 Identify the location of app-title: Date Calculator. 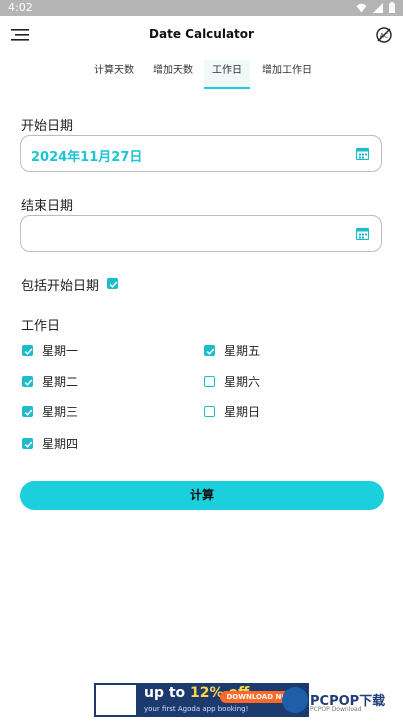
(201, 34).